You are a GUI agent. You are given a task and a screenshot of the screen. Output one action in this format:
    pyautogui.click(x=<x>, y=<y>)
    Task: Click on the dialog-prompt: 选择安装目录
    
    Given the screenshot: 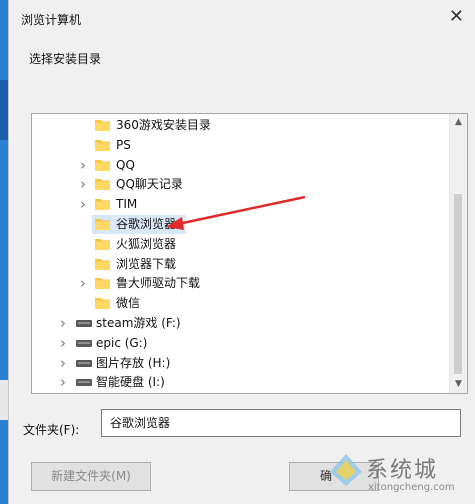 What is the action you would take?
    pyautogui.click(x=65, y=59)
    